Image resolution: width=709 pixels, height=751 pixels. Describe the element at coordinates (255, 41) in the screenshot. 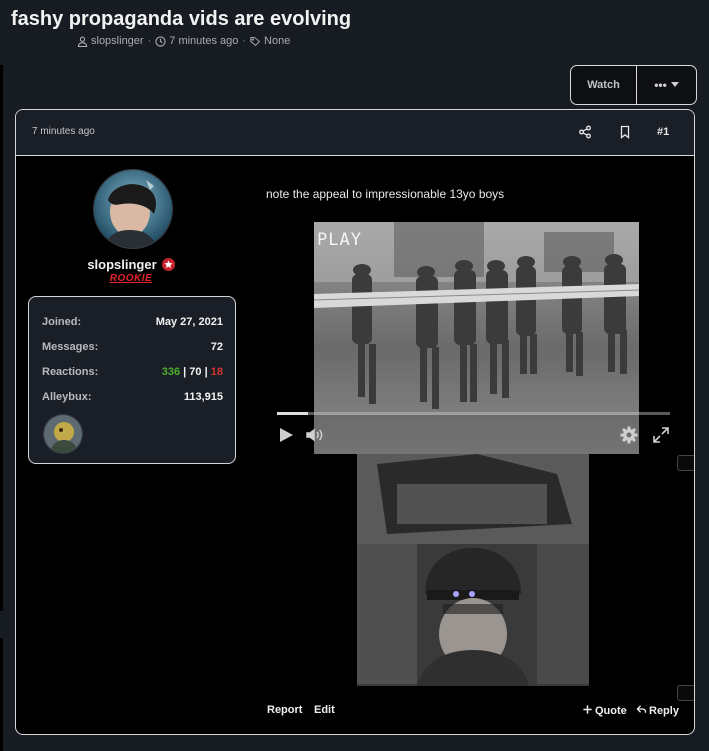

I see `tag-icon` at that location.